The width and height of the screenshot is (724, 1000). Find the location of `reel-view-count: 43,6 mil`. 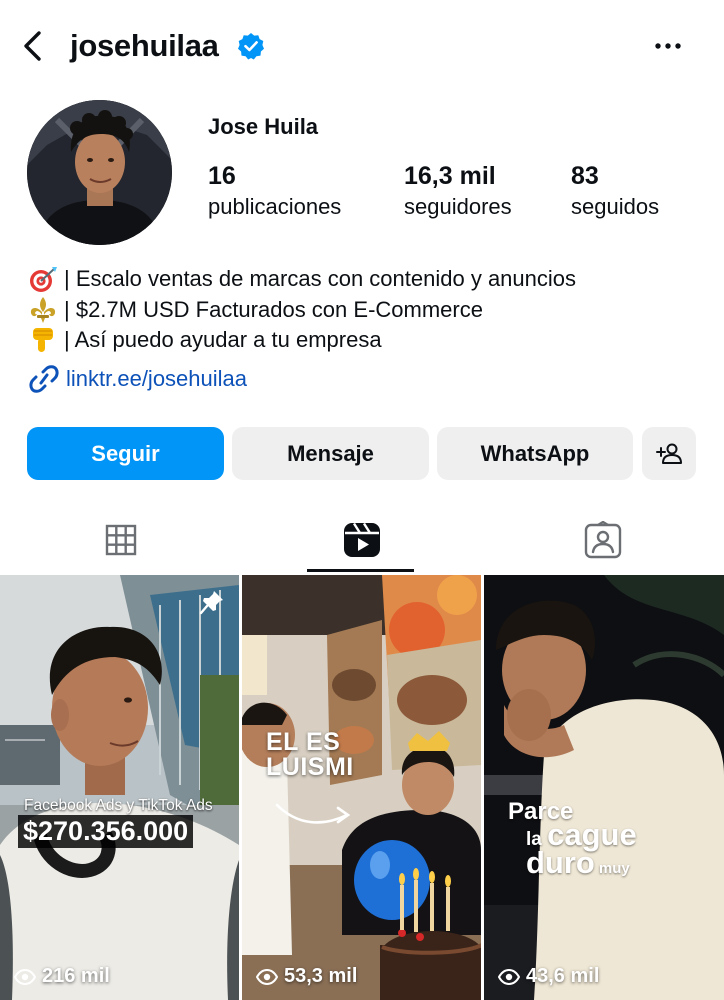

reel-view-count: 43,6 mil is located at coordinates (548, 976).